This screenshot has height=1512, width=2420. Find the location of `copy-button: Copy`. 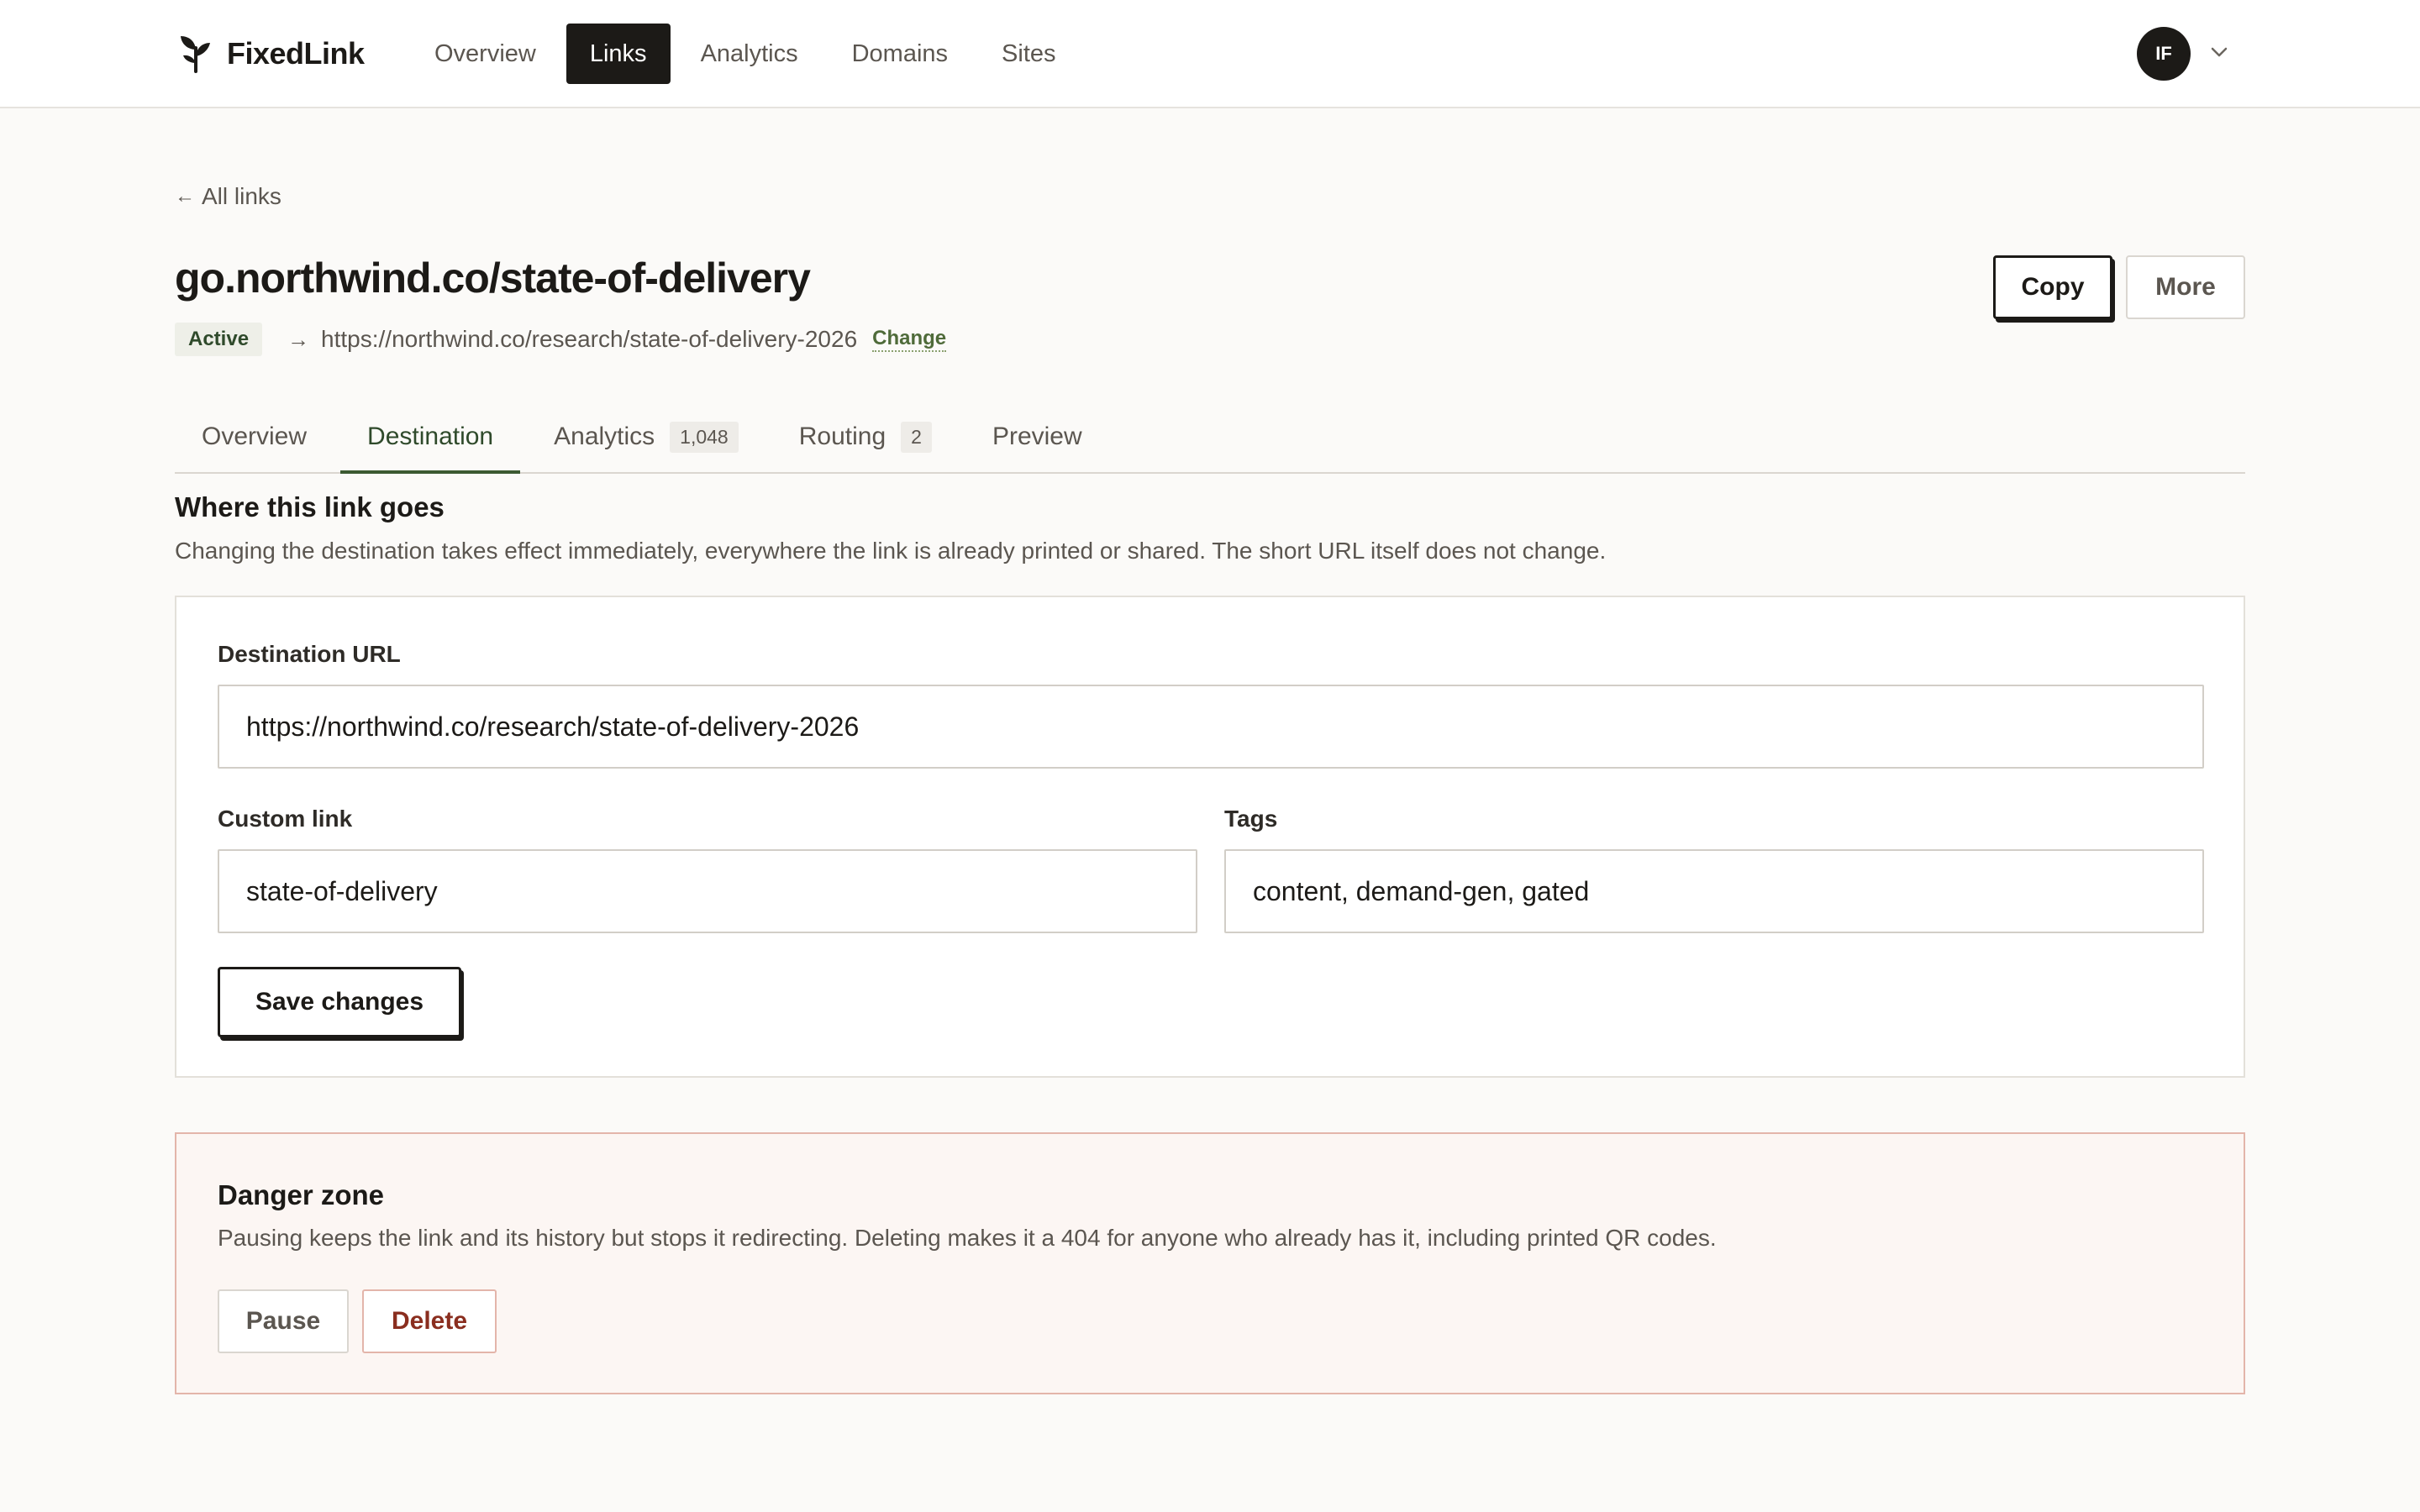

copy-button: Copy is located at coordinates (2052, 287).